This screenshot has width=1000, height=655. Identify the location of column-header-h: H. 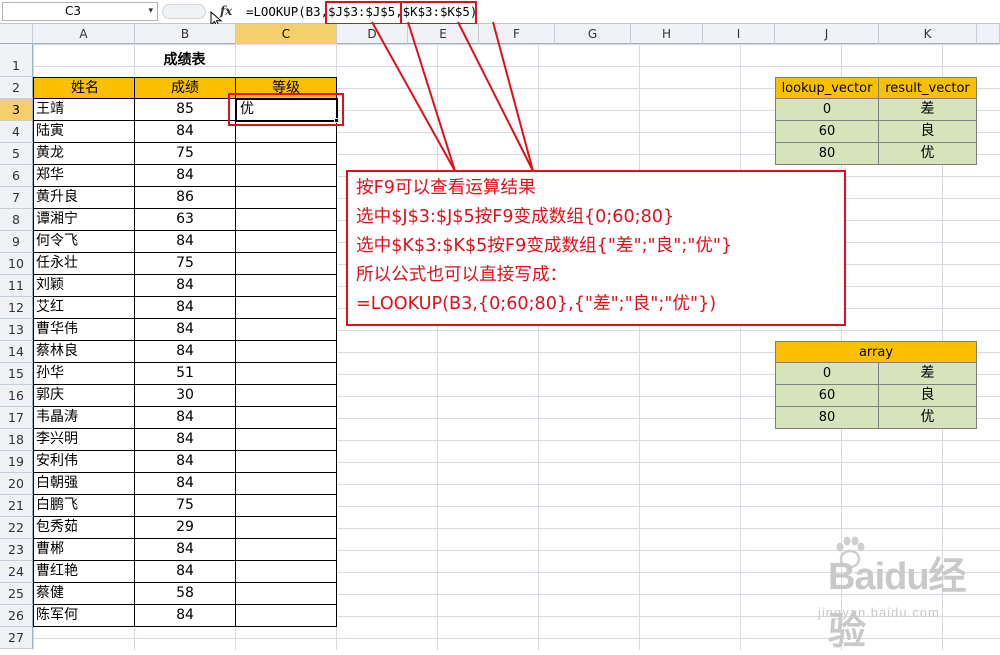
(667, 34).